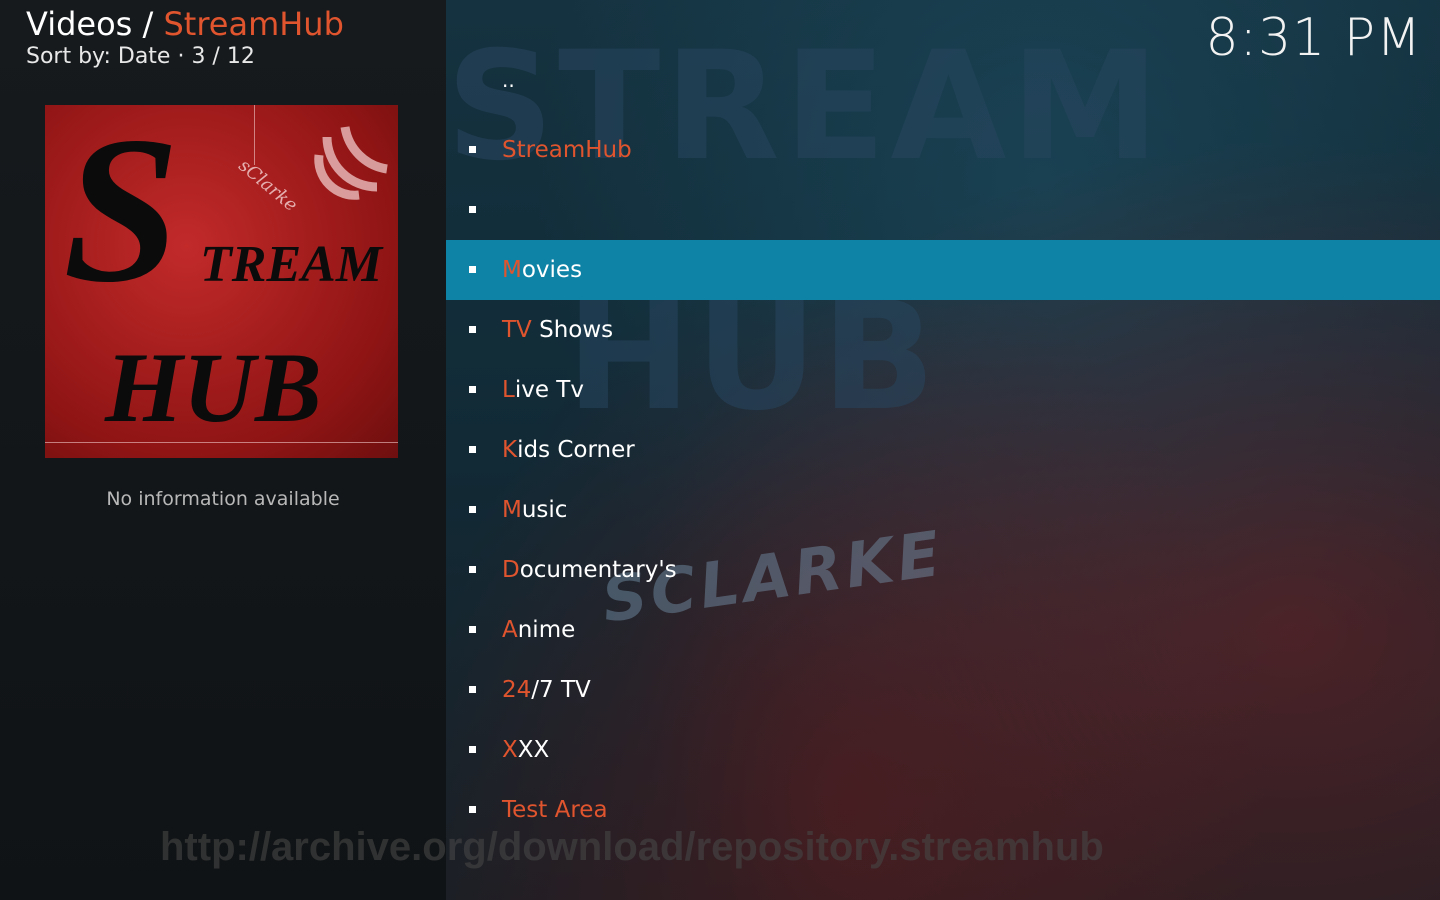 The image size is (1440, 900). What do you see at coordinates (567, 150) in the screenshot?
I see `list-item-label: StreamHub` at bounding box center [567, 150].